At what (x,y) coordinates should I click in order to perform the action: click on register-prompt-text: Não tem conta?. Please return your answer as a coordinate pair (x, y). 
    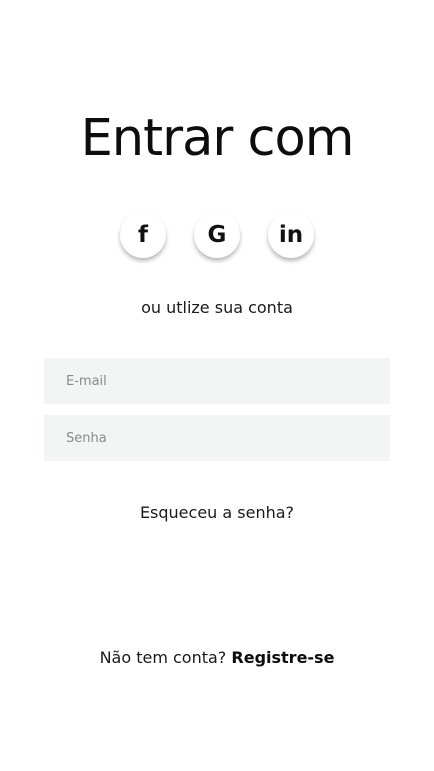
    Looking at the image, I should click on (163, 657).